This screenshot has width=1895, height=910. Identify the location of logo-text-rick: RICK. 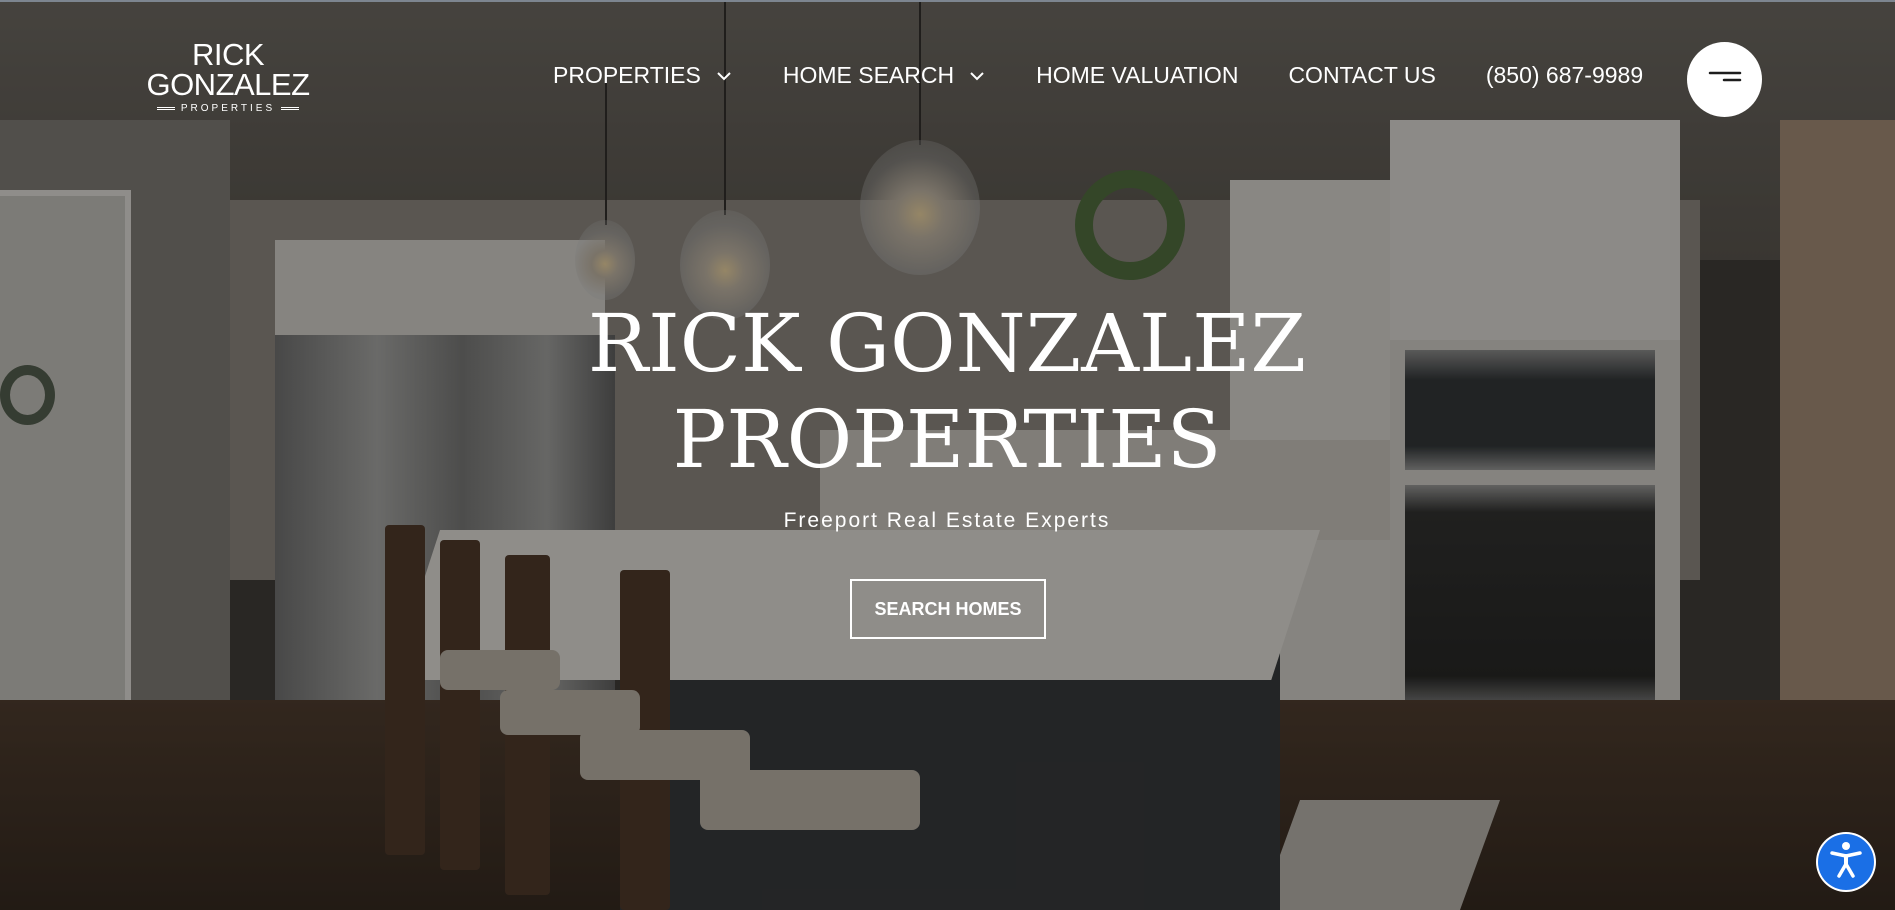
(228, 54).